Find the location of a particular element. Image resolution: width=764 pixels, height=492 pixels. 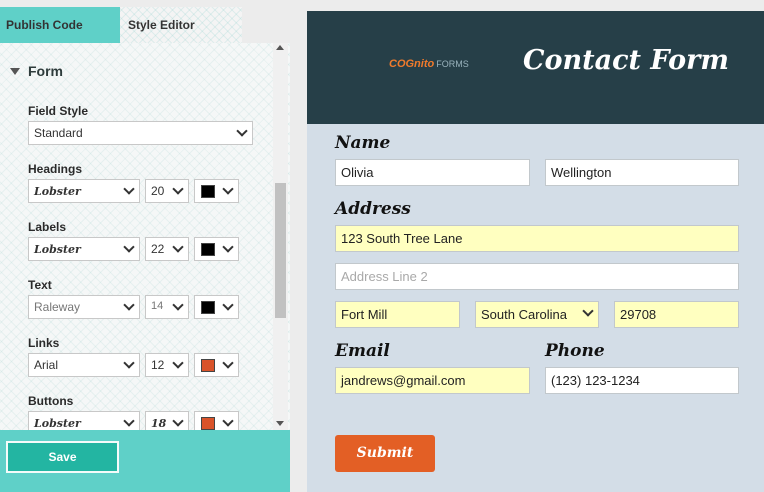

headings-size-select: 20 is located at coordinates (167, 191).